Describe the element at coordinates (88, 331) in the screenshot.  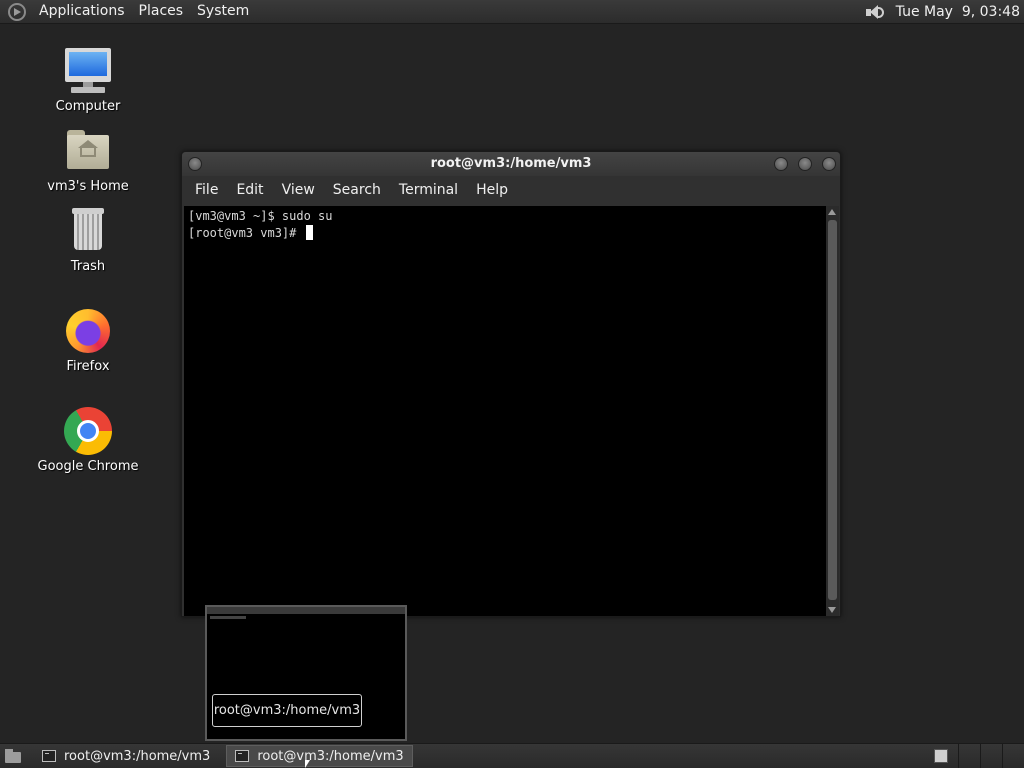
I see `firefox-icon` at that location.